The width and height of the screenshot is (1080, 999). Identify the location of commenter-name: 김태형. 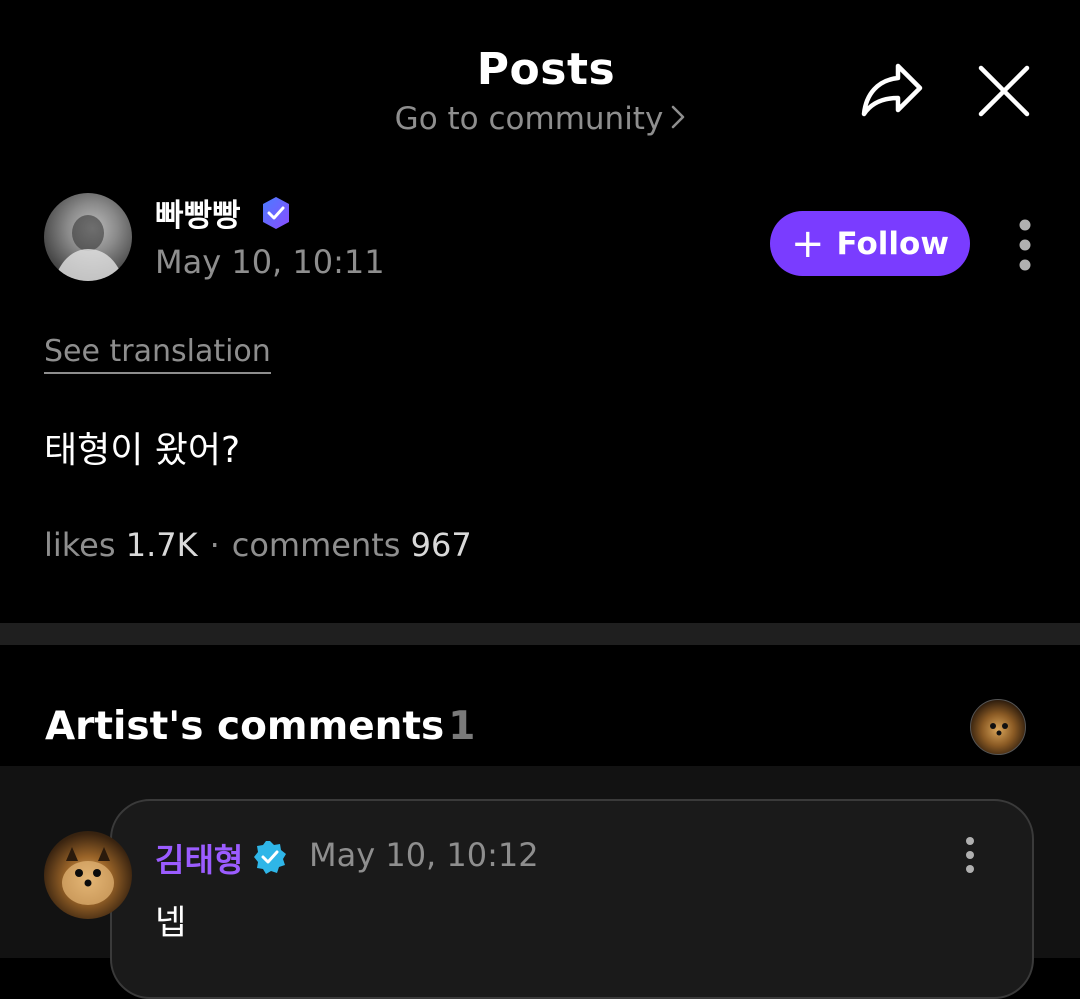
(199, 858).